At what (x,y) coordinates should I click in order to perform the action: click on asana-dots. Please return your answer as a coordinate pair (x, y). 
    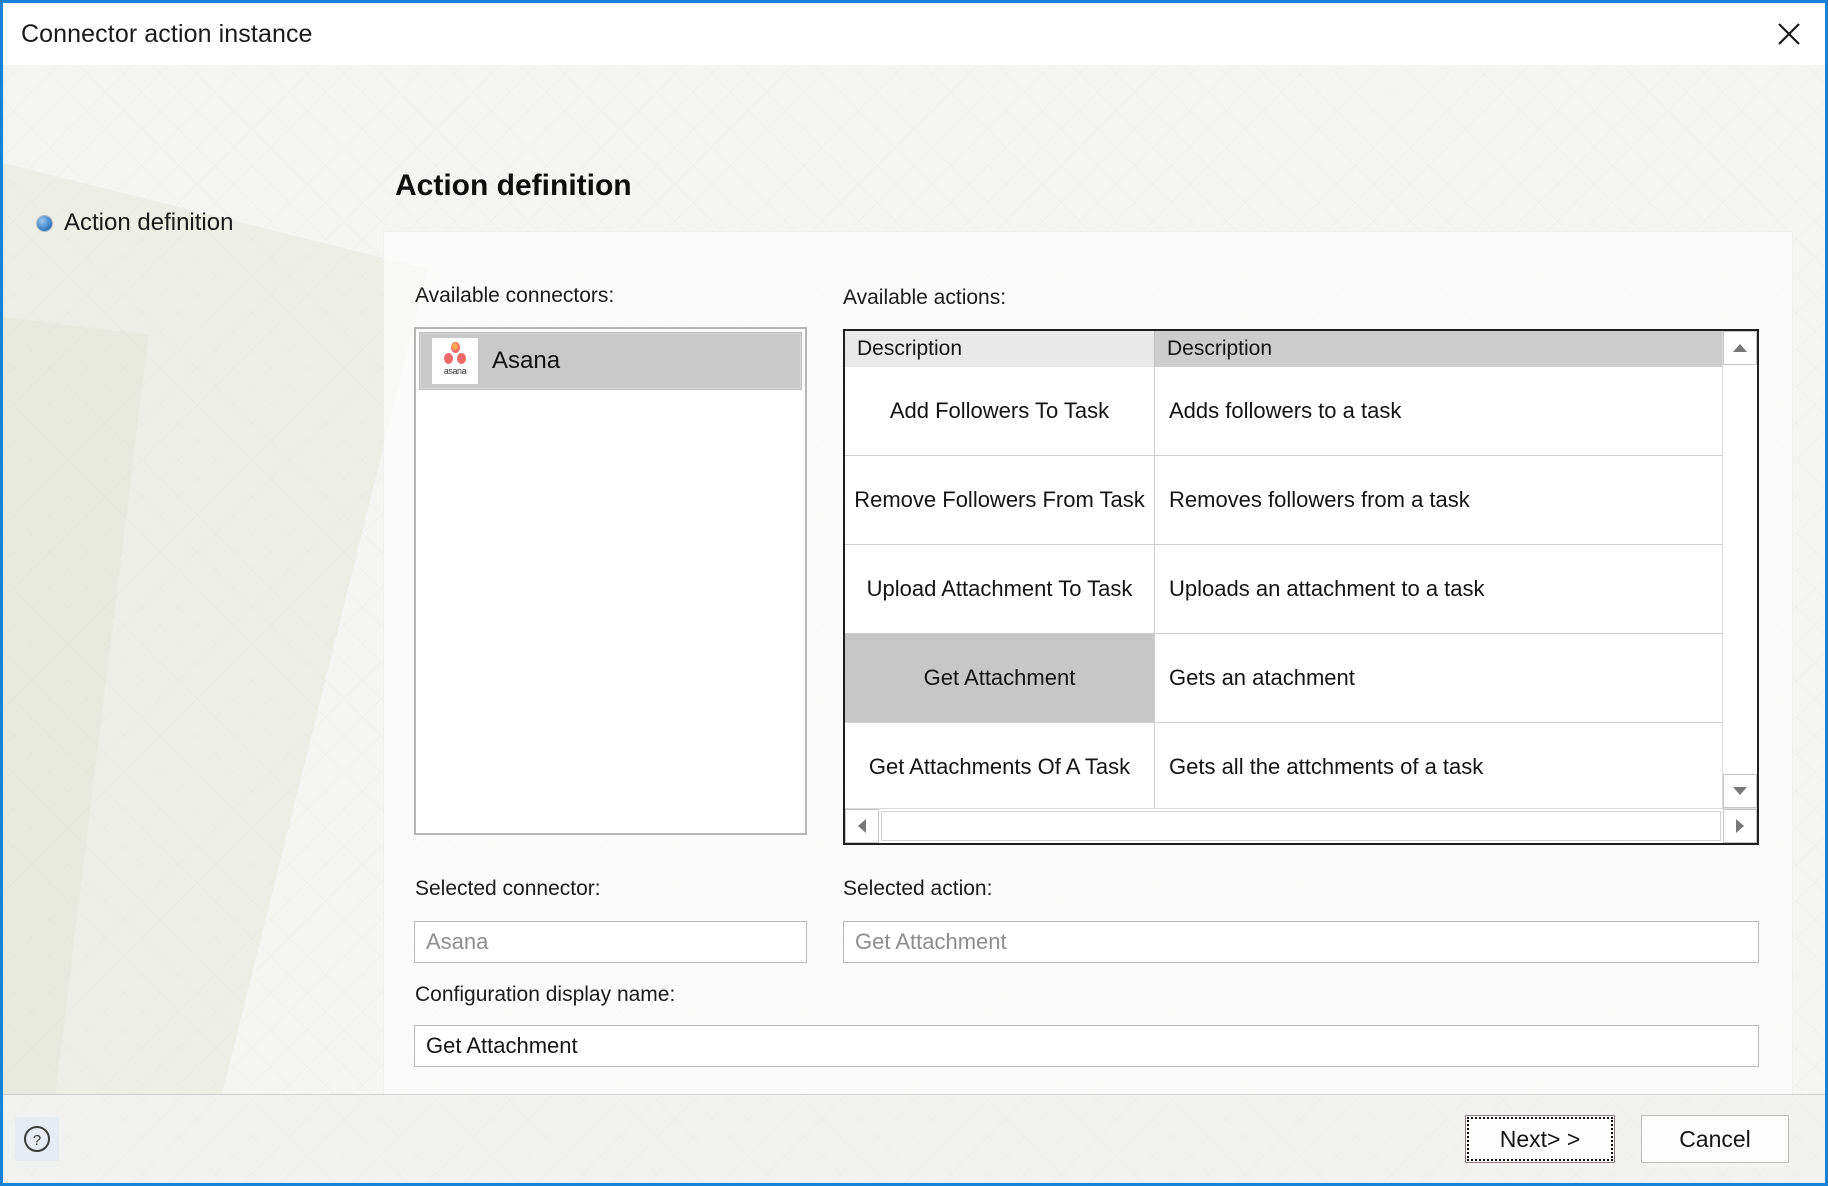
    Looking at the image, I should click on (455, 354).